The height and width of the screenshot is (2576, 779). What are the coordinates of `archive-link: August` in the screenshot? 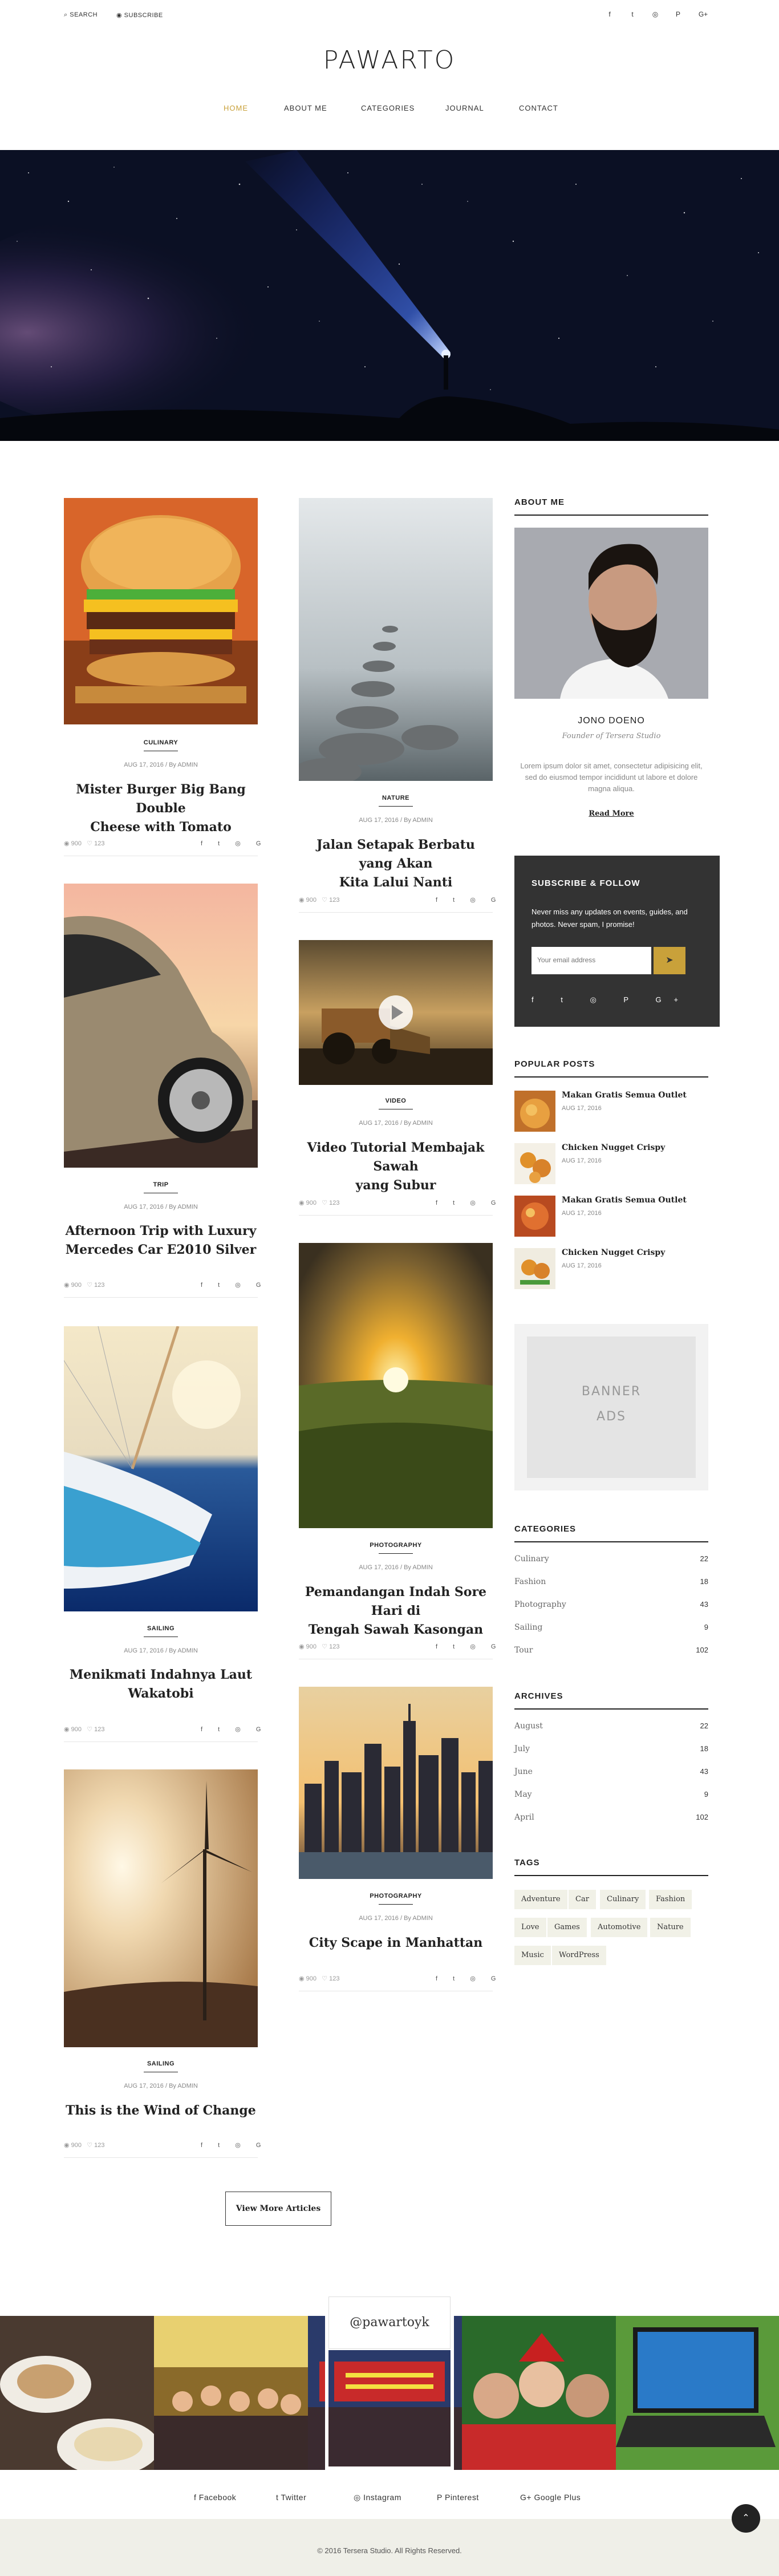 It's located at (528, 1726).